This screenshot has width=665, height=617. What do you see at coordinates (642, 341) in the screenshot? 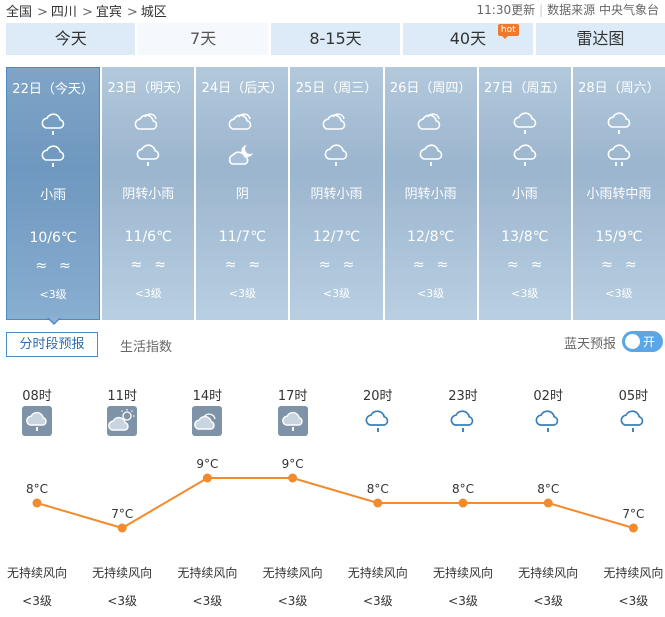
I see `bluesky-toggle: 开` at bounding box center [642, 341].